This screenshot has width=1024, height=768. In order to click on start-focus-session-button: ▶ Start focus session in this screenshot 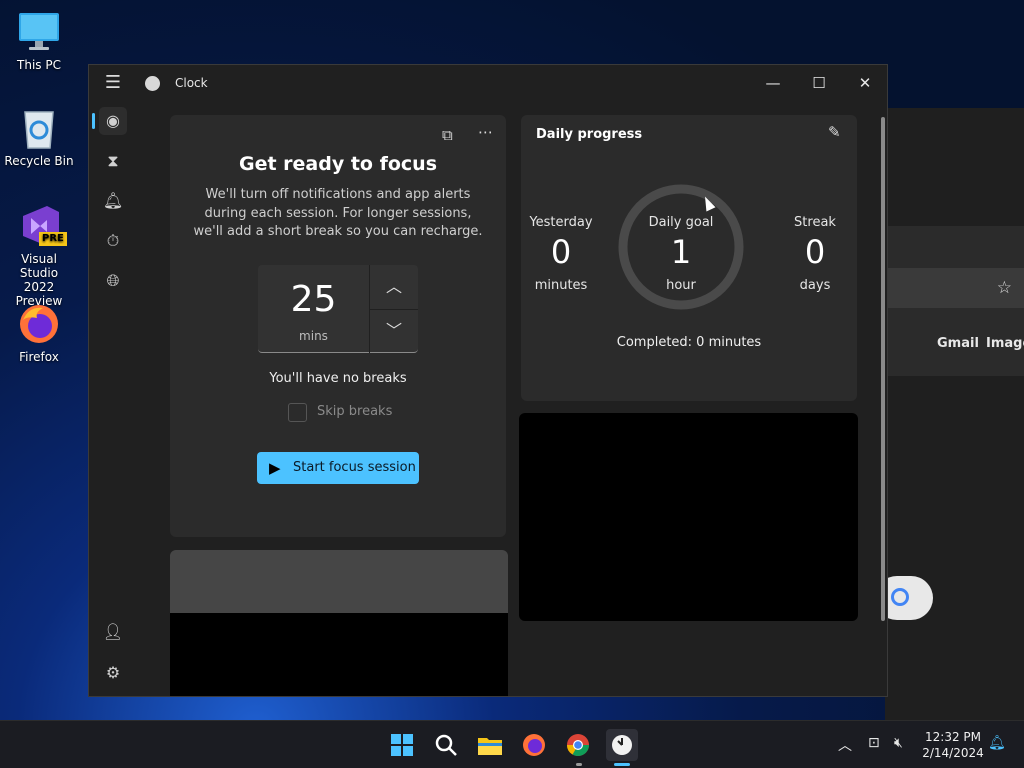, I will do `click(338, 468)`.